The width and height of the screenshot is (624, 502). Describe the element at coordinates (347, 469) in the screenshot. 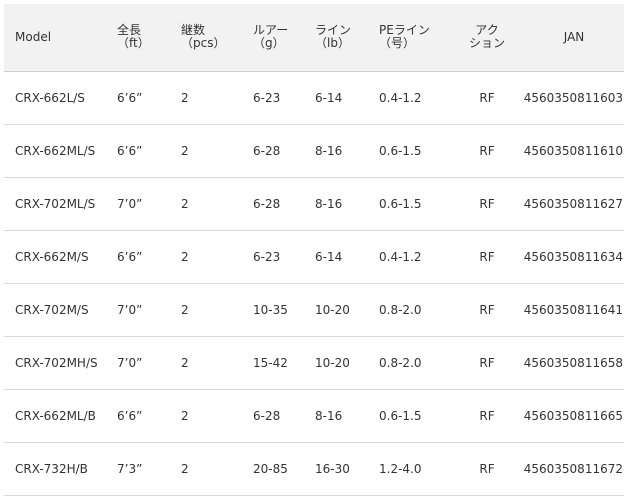

I see `cell-line: 16-30` at that location.